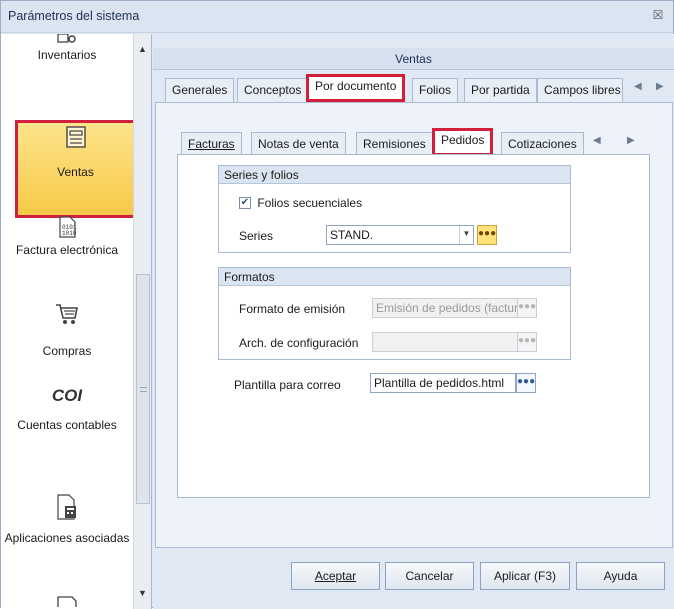 The image size is (674, 609). Describe the element at coordinates (310, 202) in the screenshot. I see `checkbox-label: Folios secuenciales` at that location.